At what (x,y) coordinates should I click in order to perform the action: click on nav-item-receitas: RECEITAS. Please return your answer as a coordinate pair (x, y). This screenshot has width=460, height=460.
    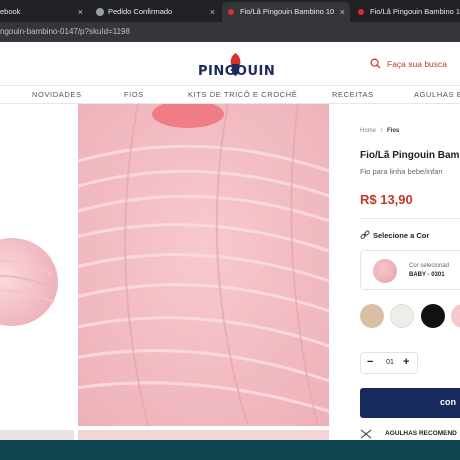
    Looking at the image, I should click on (353, 95).